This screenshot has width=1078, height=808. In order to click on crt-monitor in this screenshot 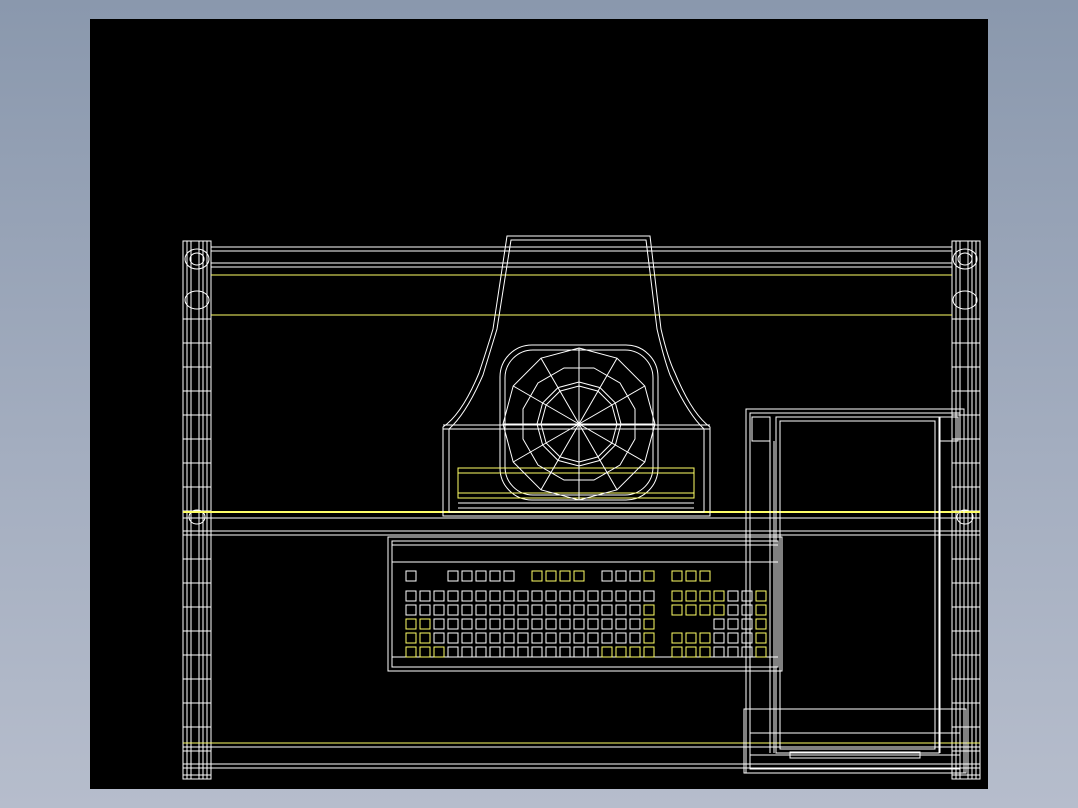, I will do `click(576, 376)`.